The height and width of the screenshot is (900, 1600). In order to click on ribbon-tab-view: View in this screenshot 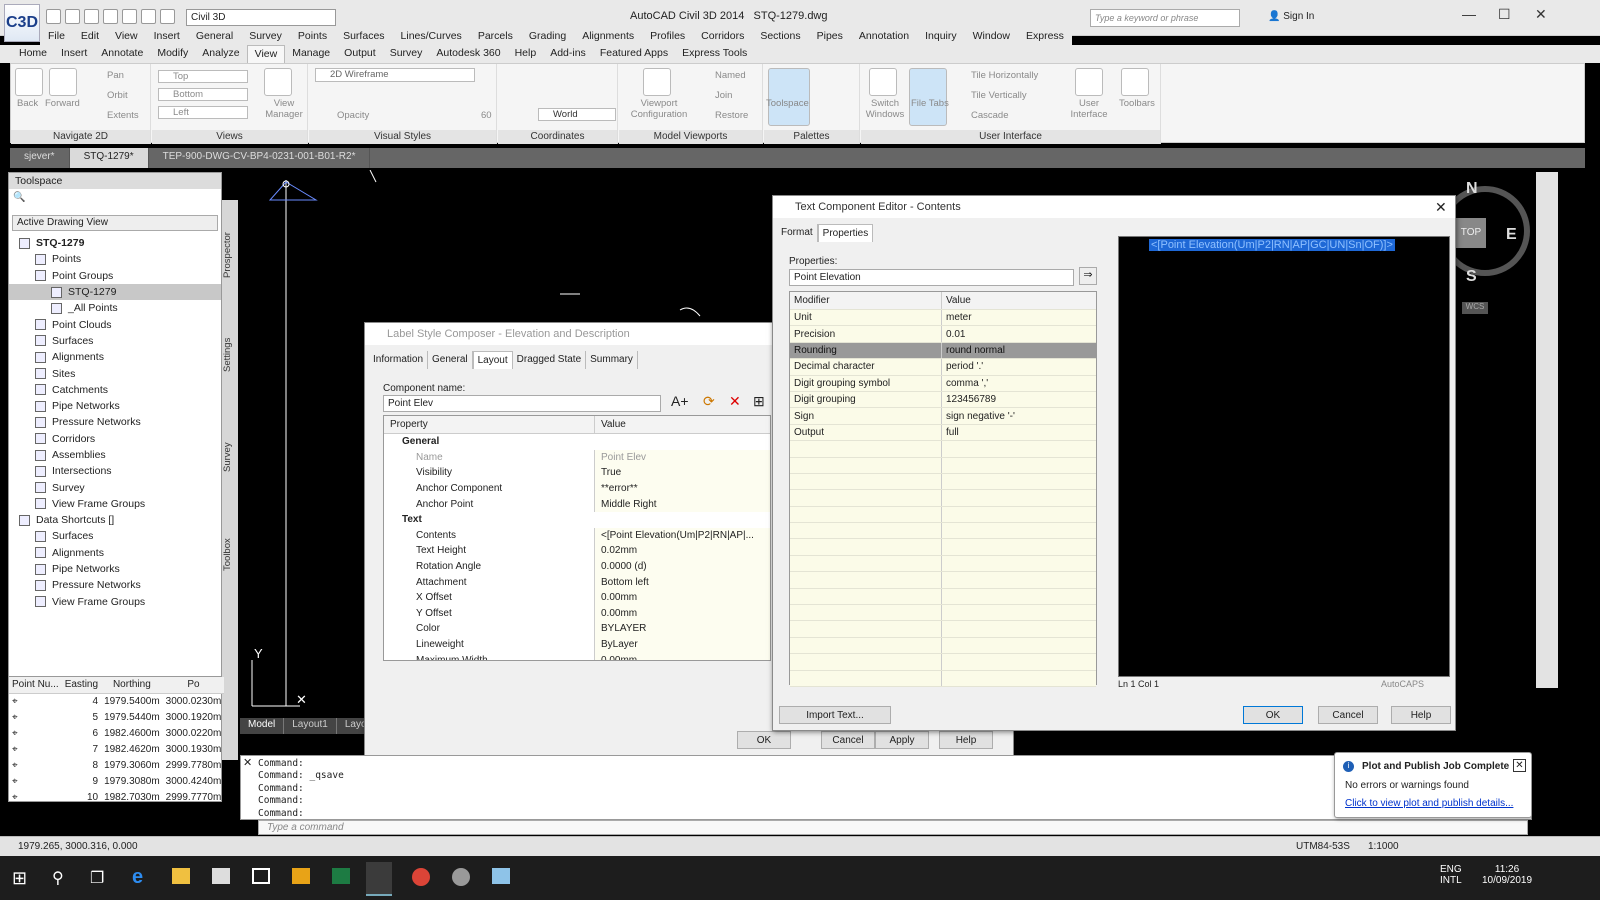, I will do `click(266, 54)`.